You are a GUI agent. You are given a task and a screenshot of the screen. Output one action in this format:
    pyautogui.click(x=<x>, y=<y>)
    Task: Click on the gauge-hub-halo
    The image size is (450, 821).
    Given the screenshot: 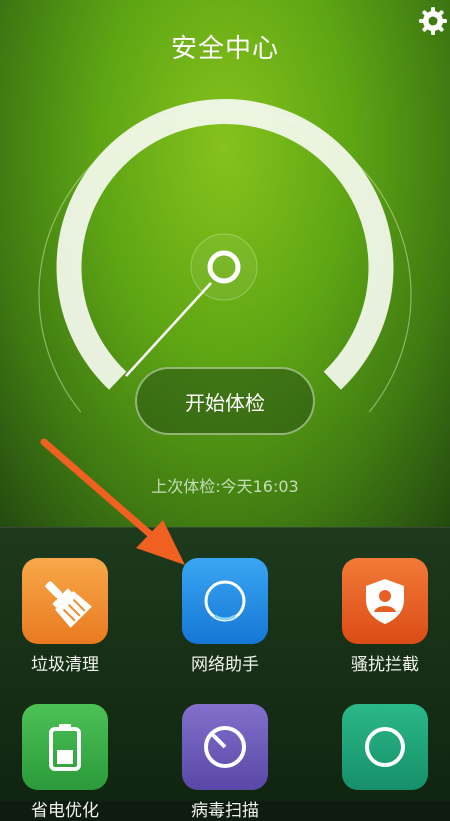 What is the action you would take?
    pyautogui.click(x=224, y=267)
    